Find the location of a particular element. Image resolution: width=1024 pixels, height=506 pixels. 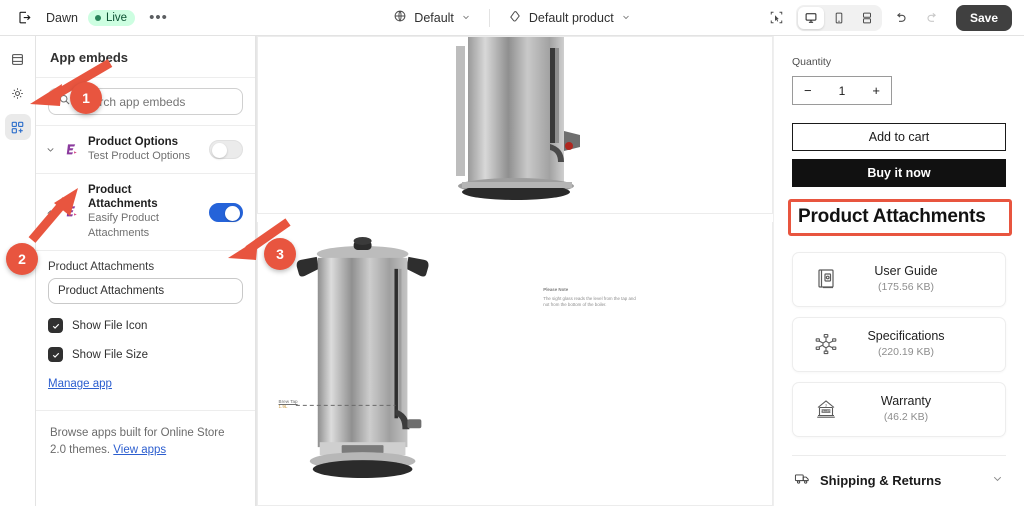

annotation-badge-2: 2 is located at coordinates (22, 259).